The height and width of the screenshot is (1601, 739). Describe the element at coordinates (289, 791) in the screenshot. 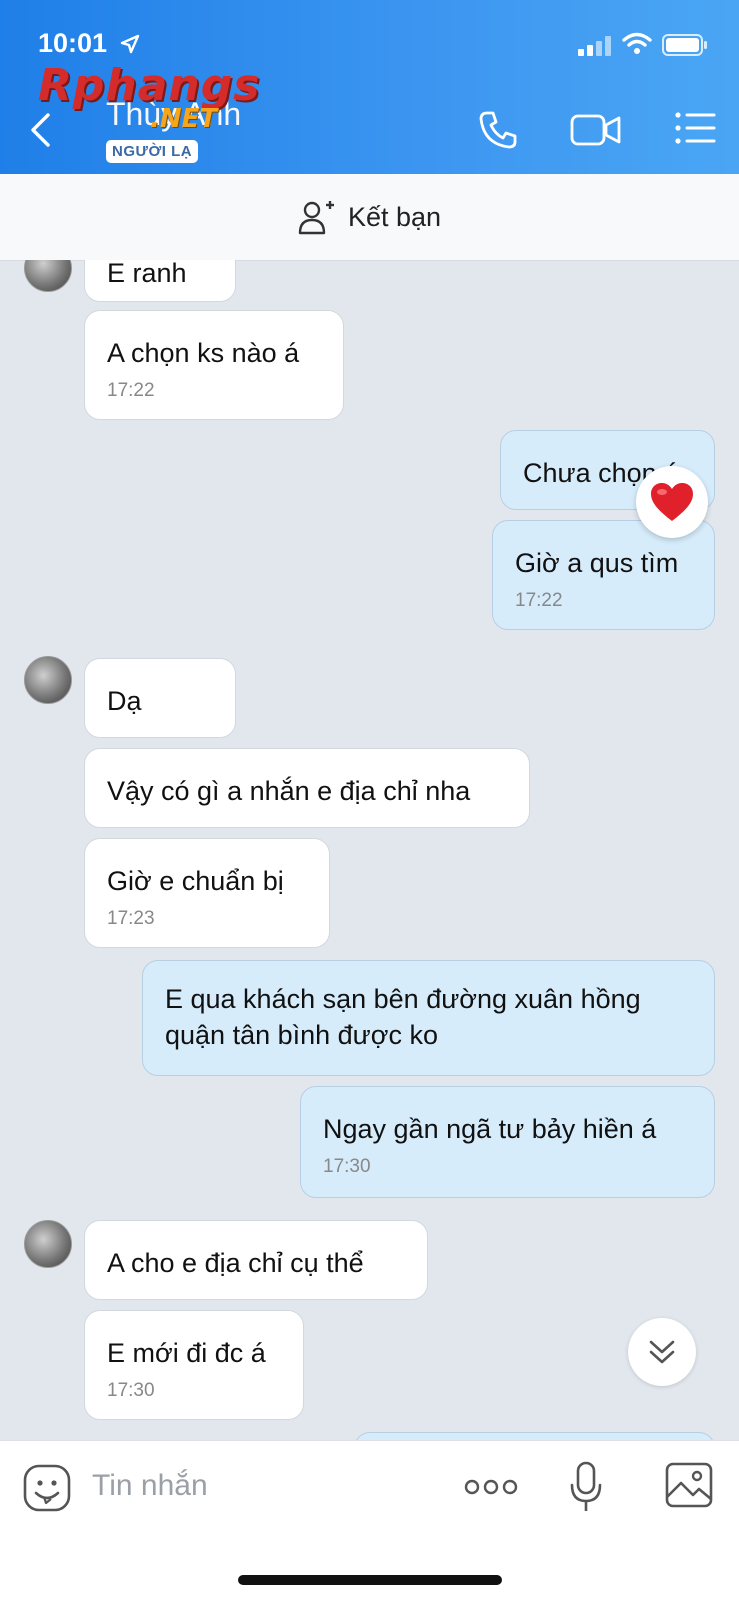

I see `message-text: Vậy có gì a nhắn e địa chỉ nha` at that location.